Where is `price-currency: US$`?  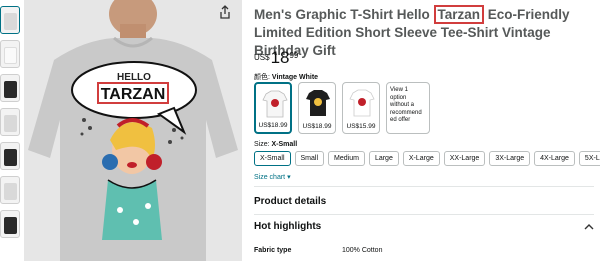 price-currency: US$ is located at coordinates (262, 57).